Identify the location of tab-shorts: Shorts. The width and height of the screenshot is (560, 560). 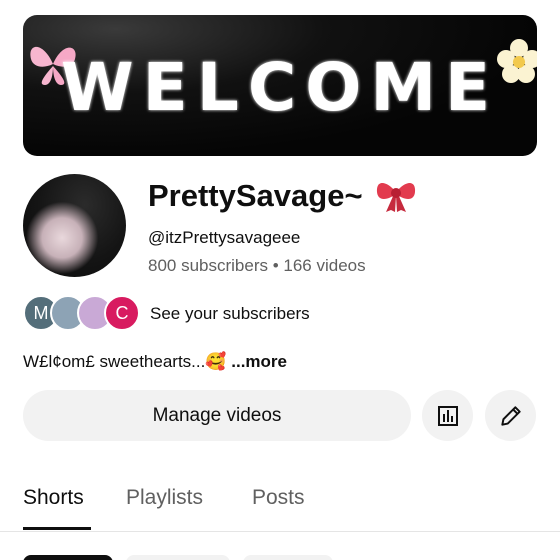
(53, 498).